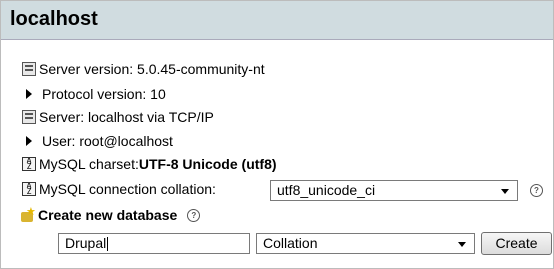  What do you see at coordinates (152, 69) in the screenshot?
I see `server-version-text: Server version: 5.0.45-community-nt` at bounding box center [152, 69].